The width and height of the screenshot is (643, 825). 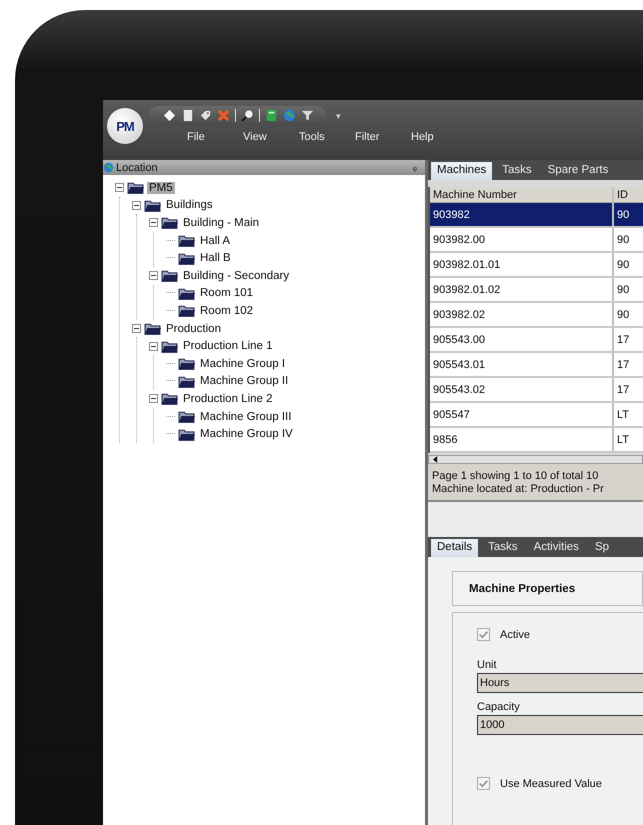 I want to click on table-cell: 905547, so click(x=522, y=414).